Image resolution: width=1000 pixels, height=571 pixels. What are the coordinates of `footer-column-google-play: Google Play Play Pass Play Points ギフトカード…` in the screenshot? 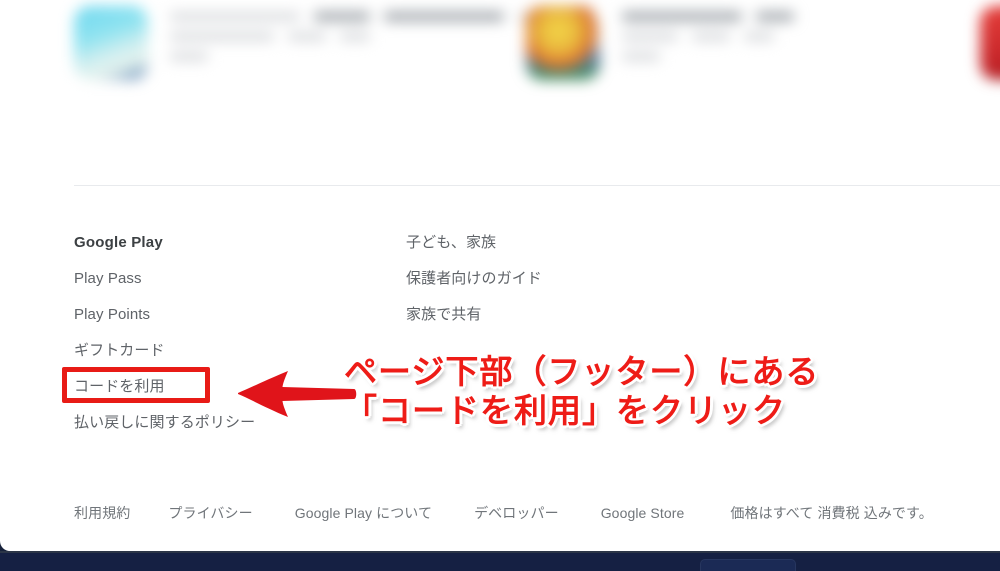 It's located at (158, 342).